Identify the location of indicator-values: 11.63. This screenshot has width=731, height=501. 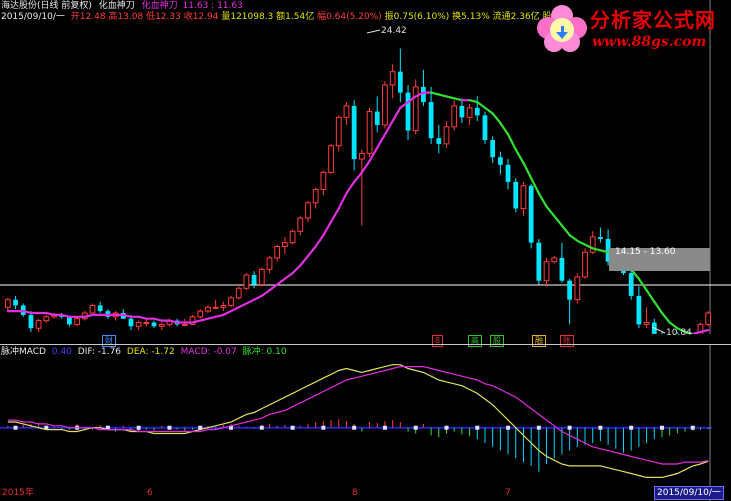
(212, 6).